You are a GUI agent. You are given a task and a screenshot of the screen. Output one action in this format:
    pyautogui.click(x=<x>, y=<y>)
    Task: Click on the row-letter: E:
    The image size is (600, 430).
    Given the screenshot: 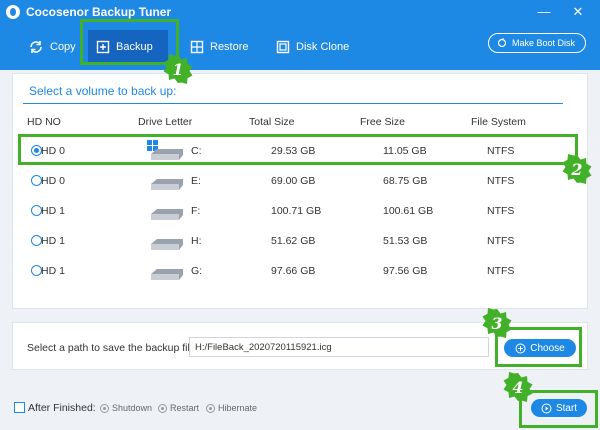 What is the action you would take?
    pyautogui.click(x=196, y=181)
    